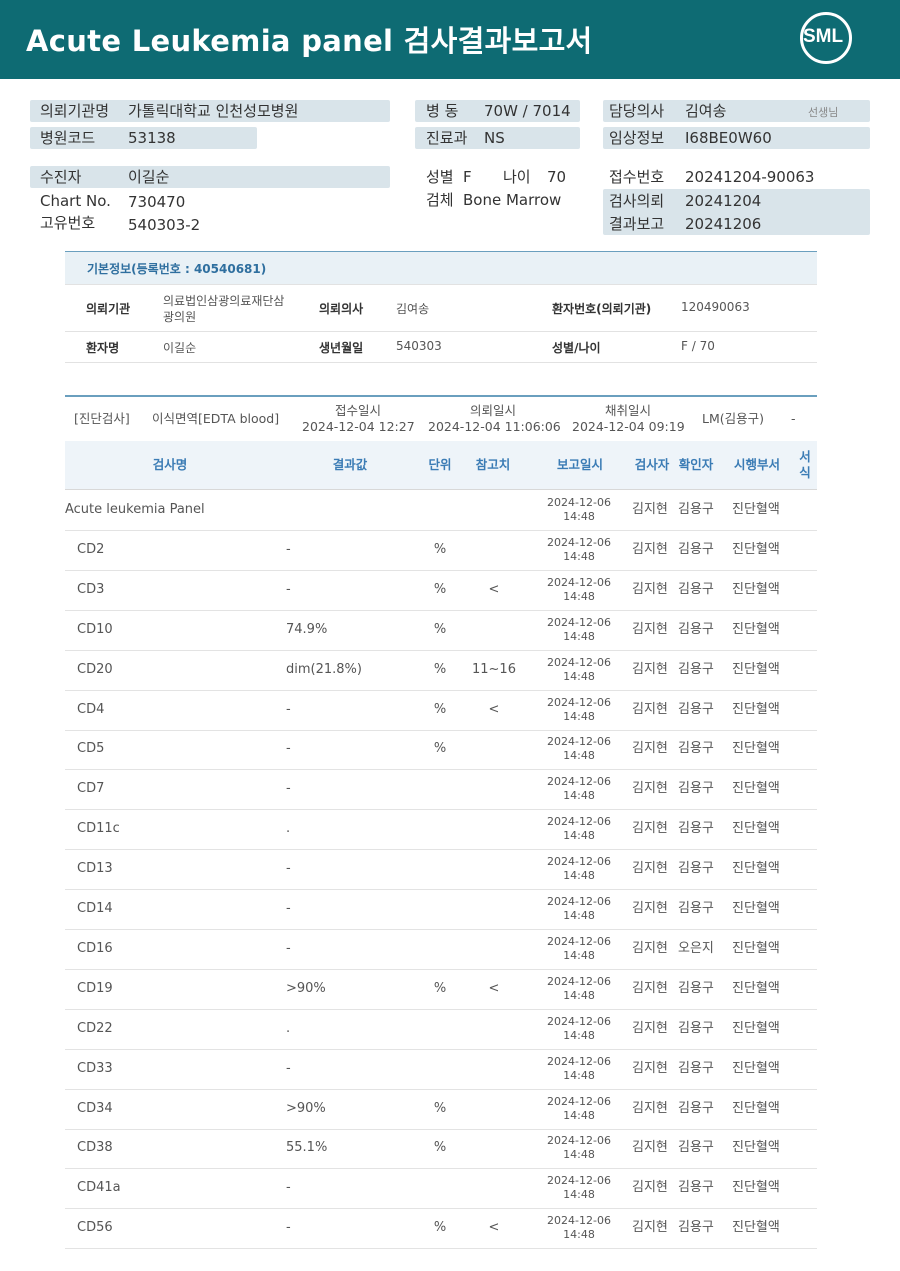 Image resolution: width=900 pixels, height=1271 pixels. I want to click on hospital-code-value: 53138, so click(152, 138).